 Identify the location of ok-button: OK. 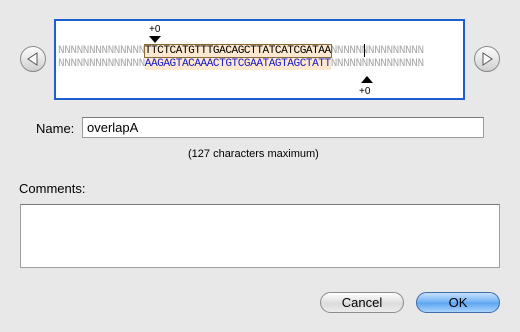
(458, 302).